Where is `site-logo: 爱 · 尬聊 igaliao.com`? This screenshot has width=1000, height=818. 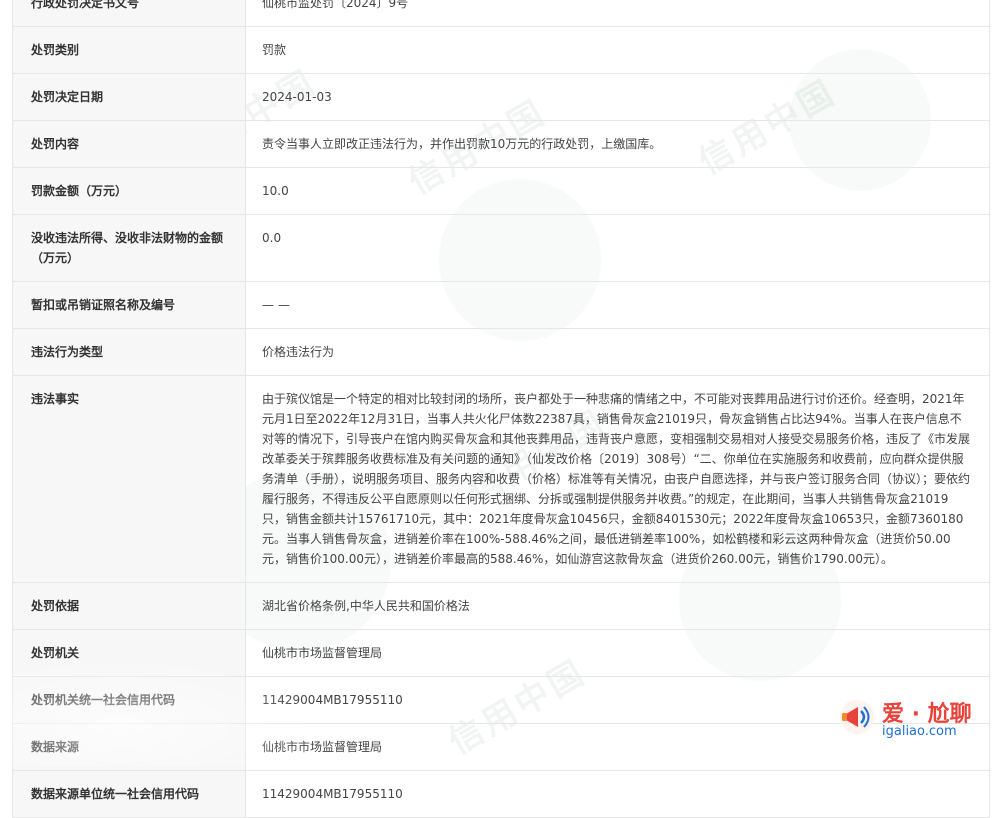 site-logo: 爱 · 尬聊 igaliao.com is located at coordinates (913, 719).